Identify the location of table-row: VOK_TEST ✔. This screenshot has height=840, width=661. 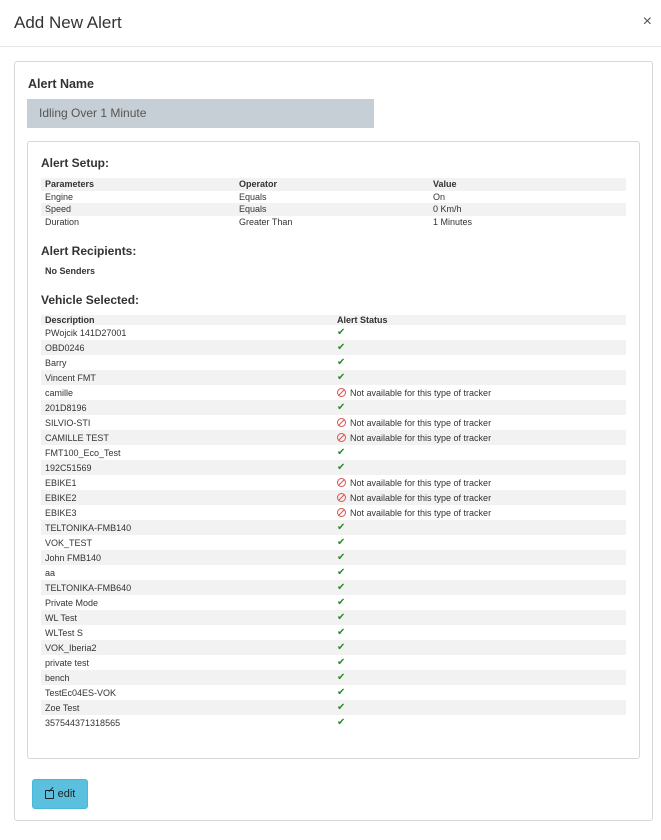
(333, 542).